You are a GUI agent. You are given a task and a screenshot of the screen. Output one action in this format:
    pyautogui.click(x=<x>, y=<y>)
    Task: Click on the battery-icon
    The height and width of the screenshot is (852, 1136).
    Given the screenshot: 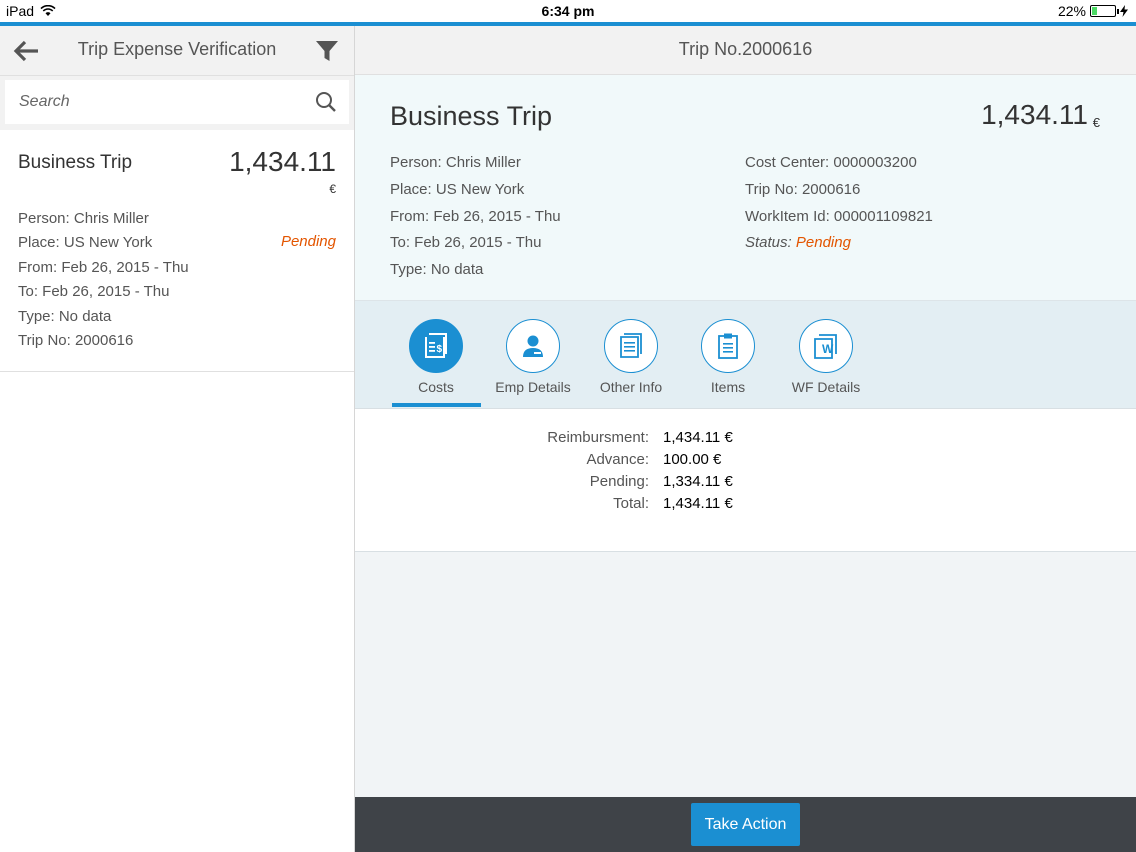 What is the action you would take?
    pyautogui.click(x=1104, y=11)
    